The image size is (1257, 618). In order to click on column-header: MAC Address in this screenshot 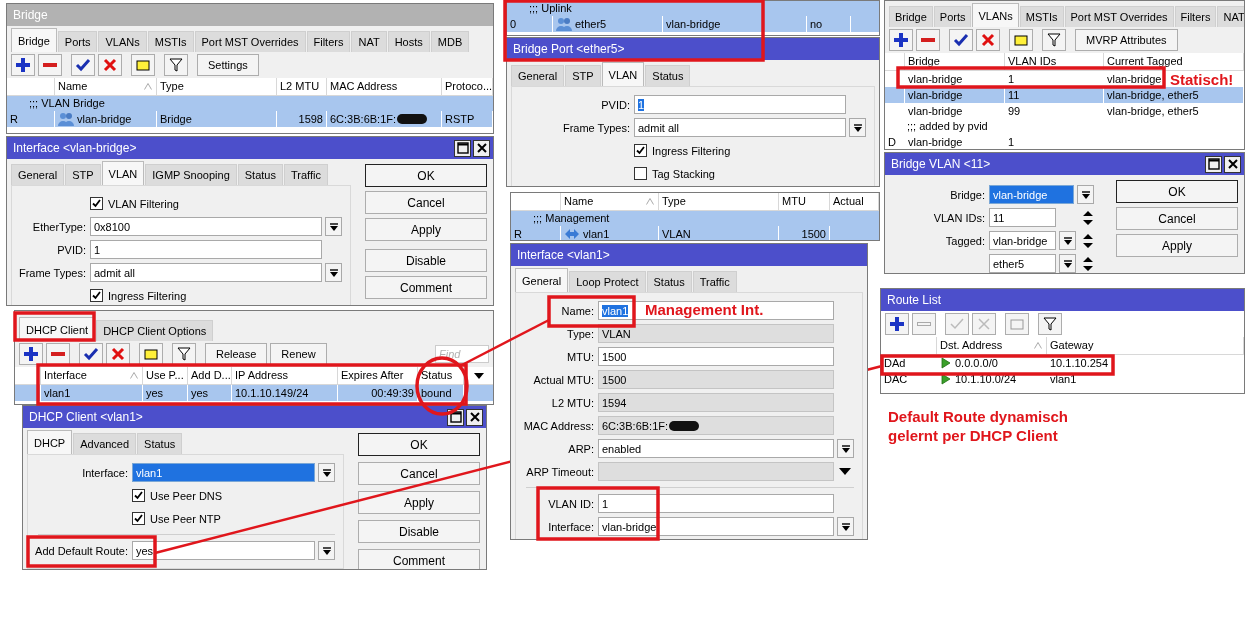, I will do `click(384, 86)`.